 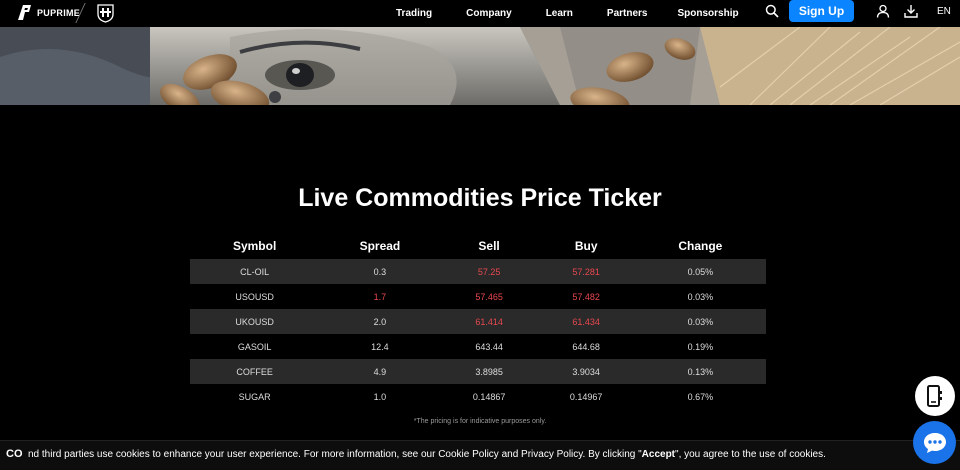 I want to click on table-row: SUGAR 1.0 0.14867 0.14967 0.67%, so click(x=478, y=396).